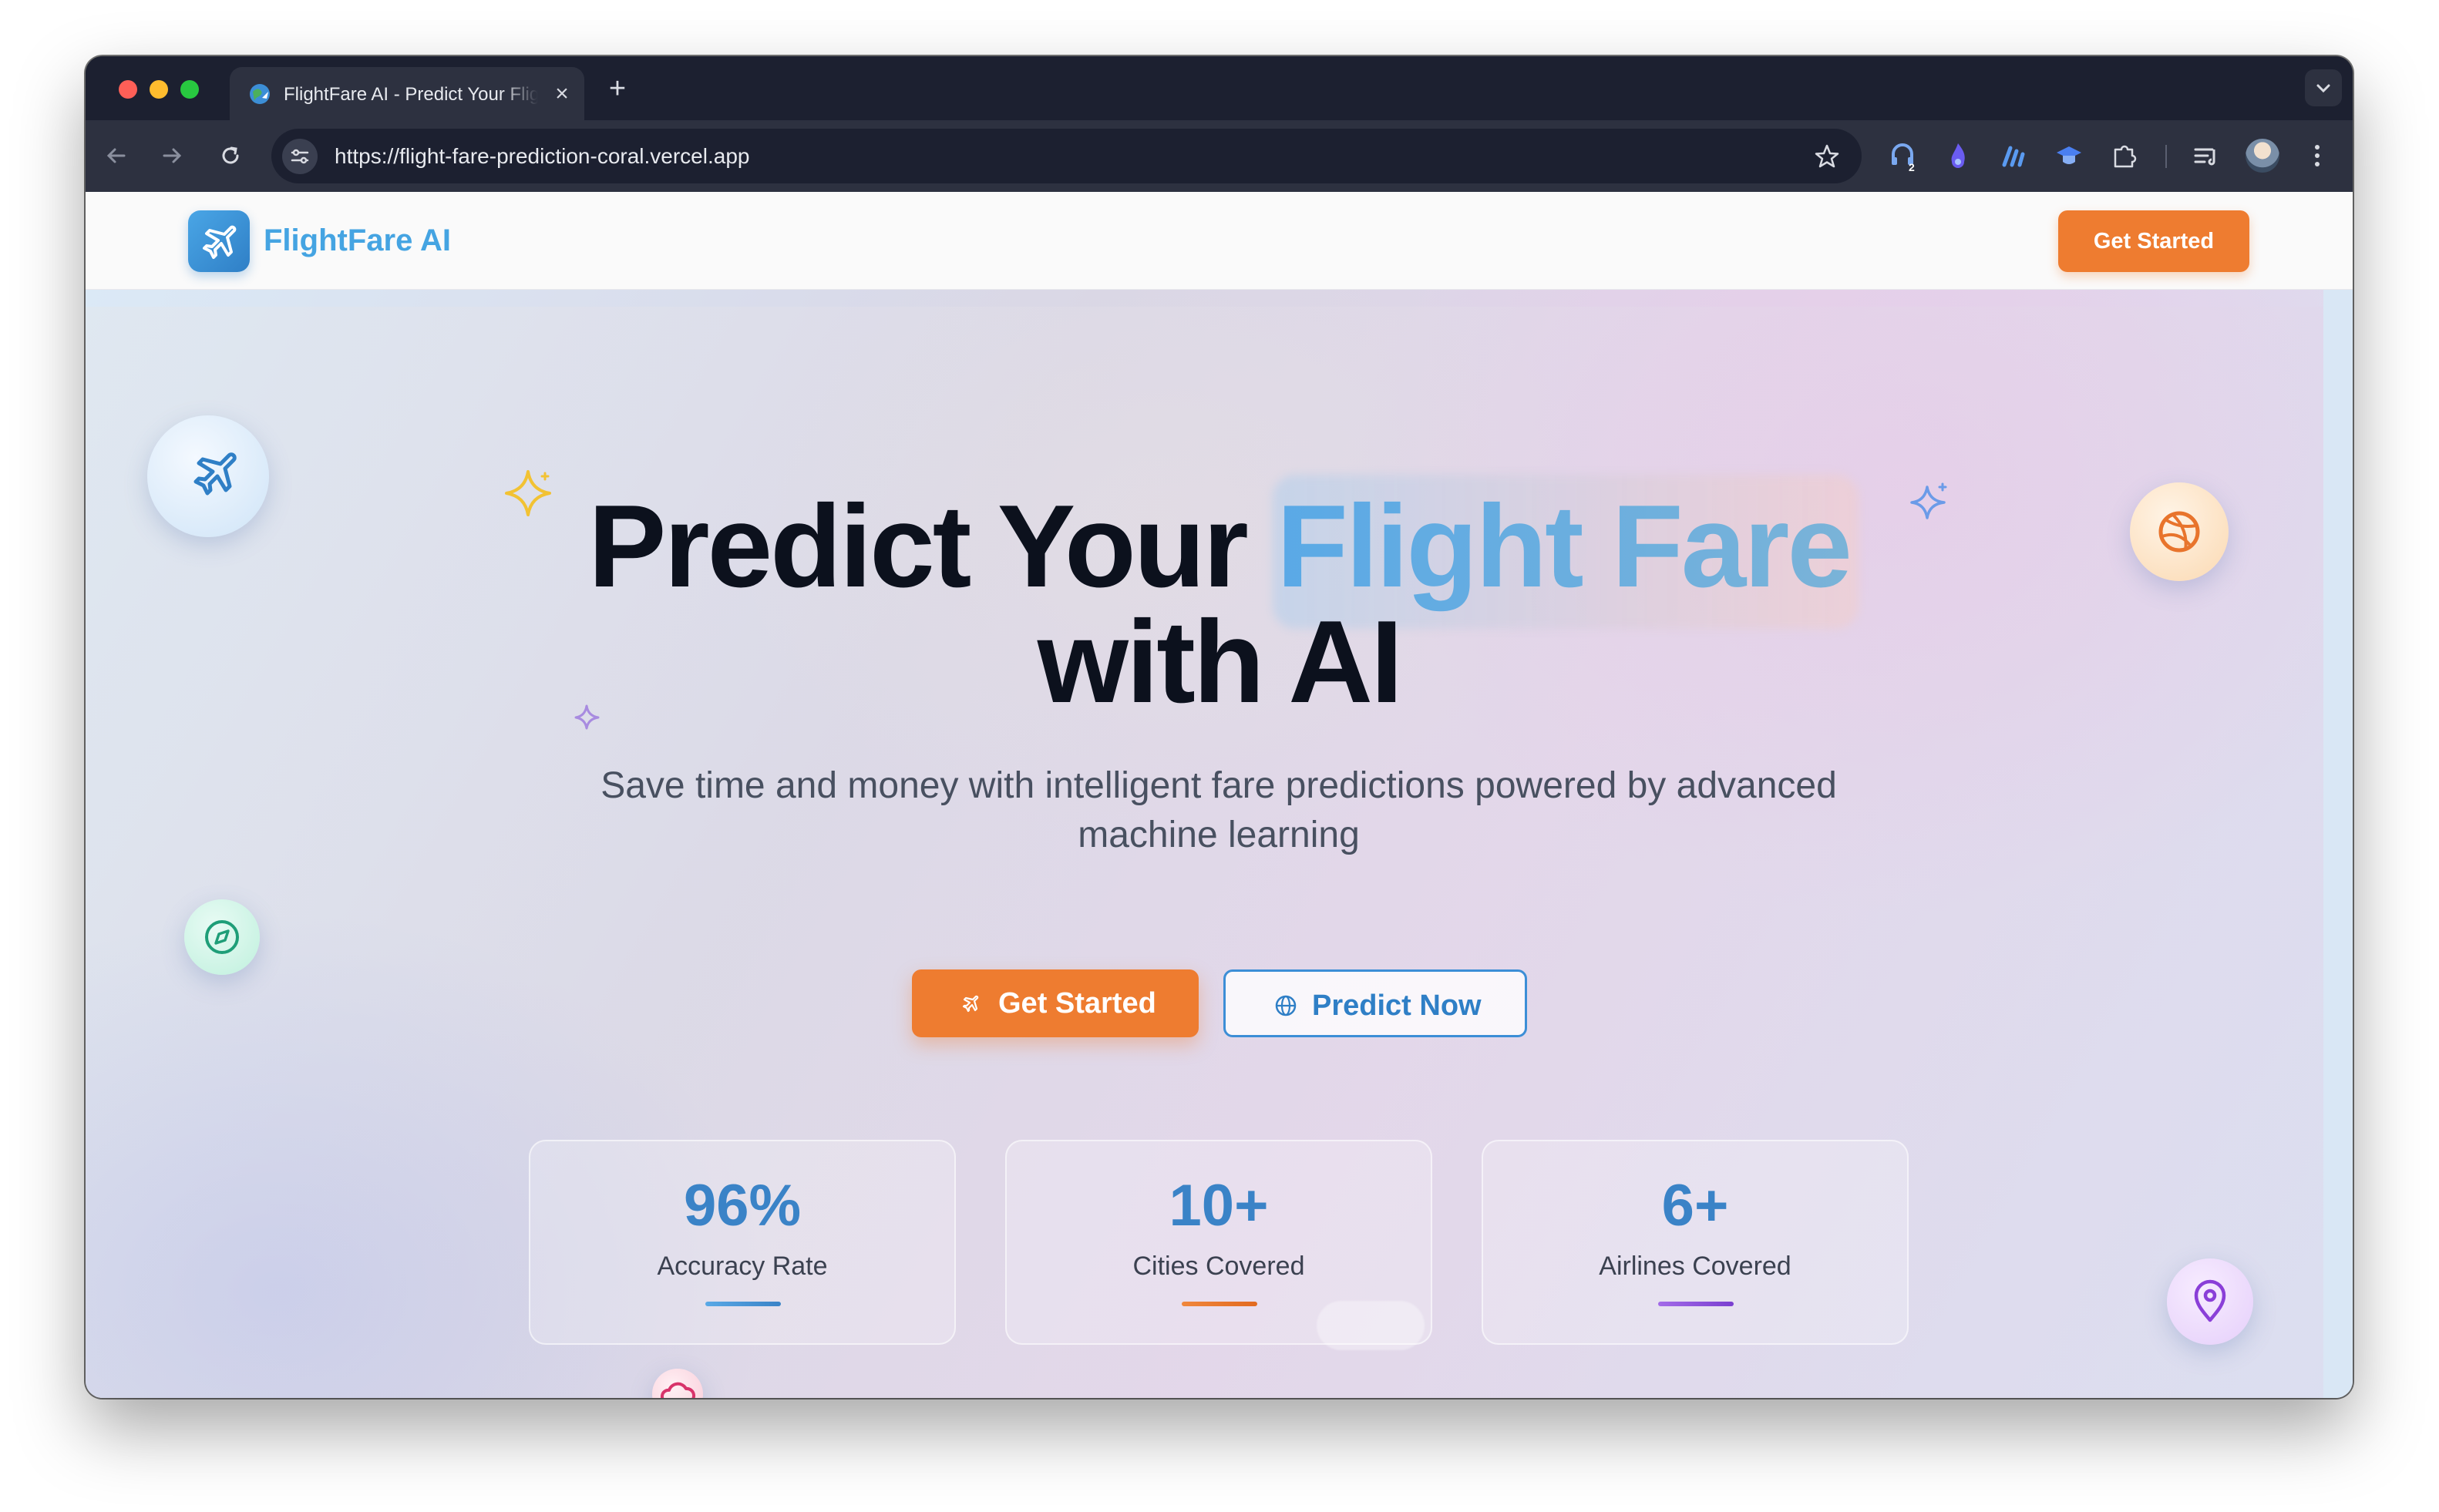 This screenshot has width=2439, height=1512. What do you see at coordinates (742, 1243) in the screenshot?
I see `stat-card-accuracy: 96% Accuracy Rate` at bounding box center [742, 1243].